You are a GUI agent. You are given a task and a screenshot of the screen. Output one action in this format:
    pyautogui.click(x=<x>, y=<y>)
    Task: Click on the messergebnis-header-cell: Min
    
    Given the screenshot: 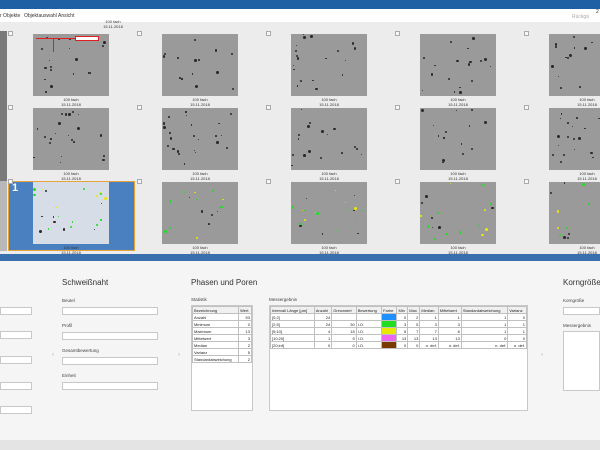 What is the action you would take?
    pyautogui.click(x=402, y=310)
    